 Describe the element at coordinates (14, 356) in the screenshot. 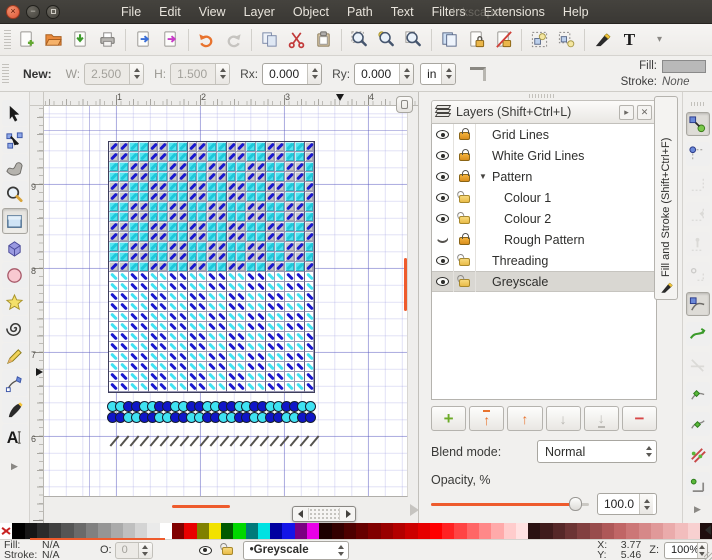

I see `pencil-tool-button` at that location.